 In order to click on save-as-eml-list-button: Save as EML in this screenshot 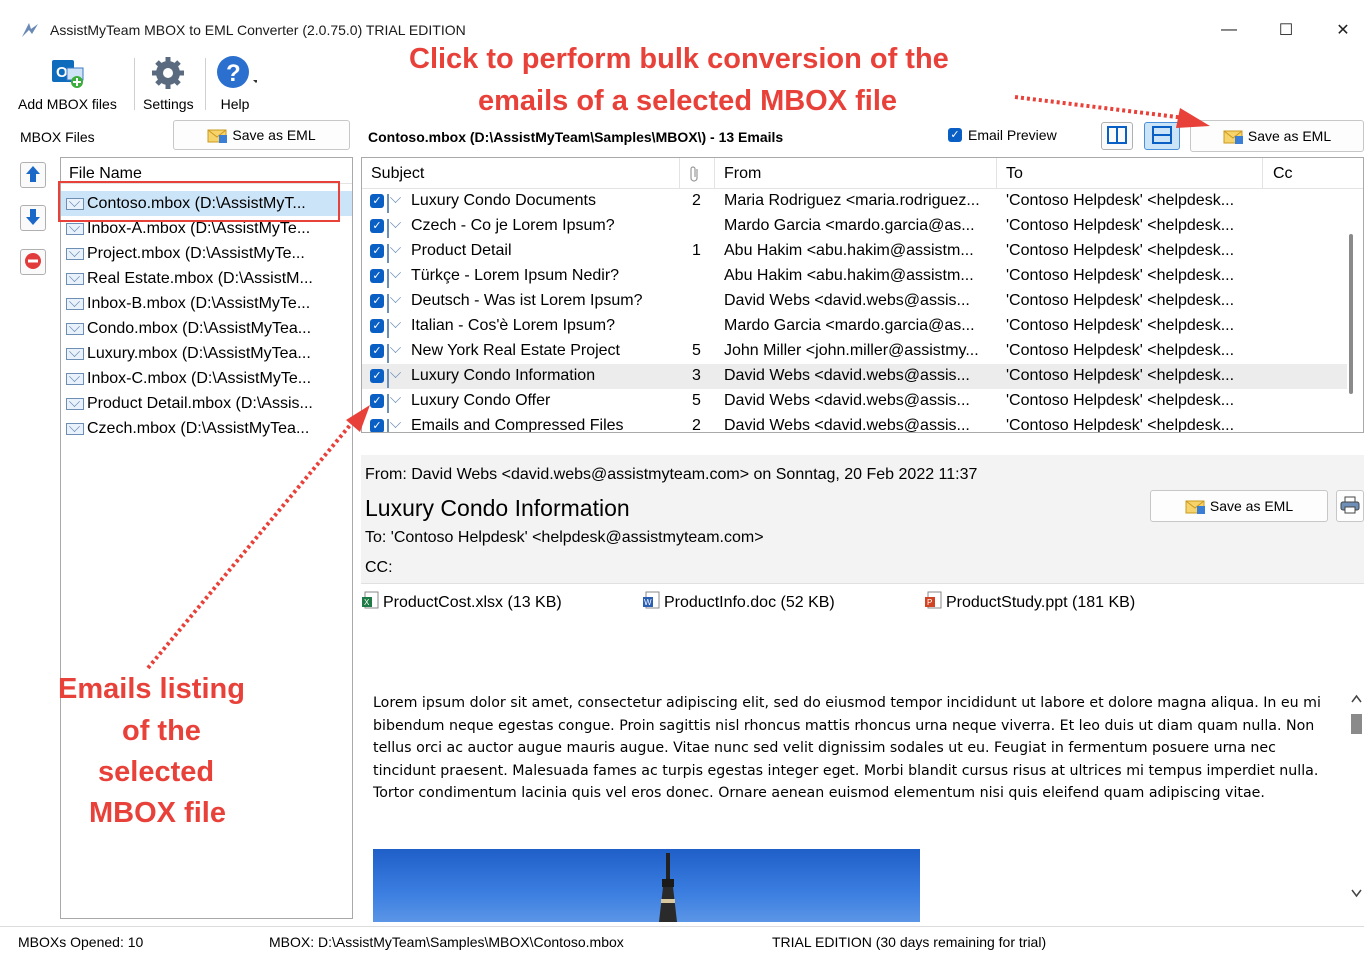, I will do `click(1277, 136)`.